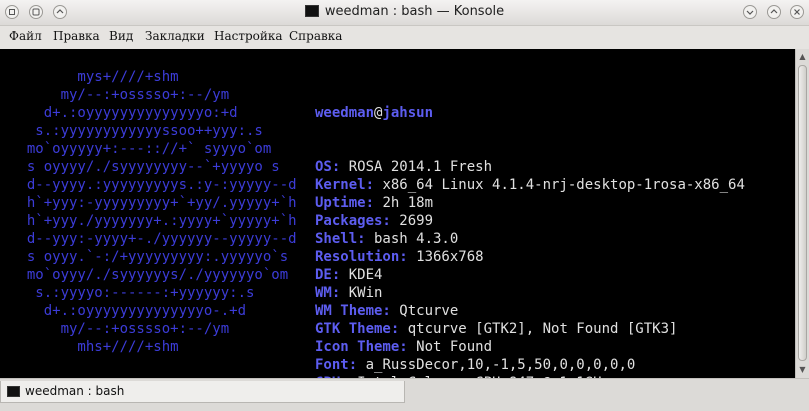 Image resolution: width=809 pixels, height=411 pixels. What do you see at coordinates (530, 257) in the screenshot?
I see `info-line: Resolution: 1366x768` at bounding box center [530, 257].